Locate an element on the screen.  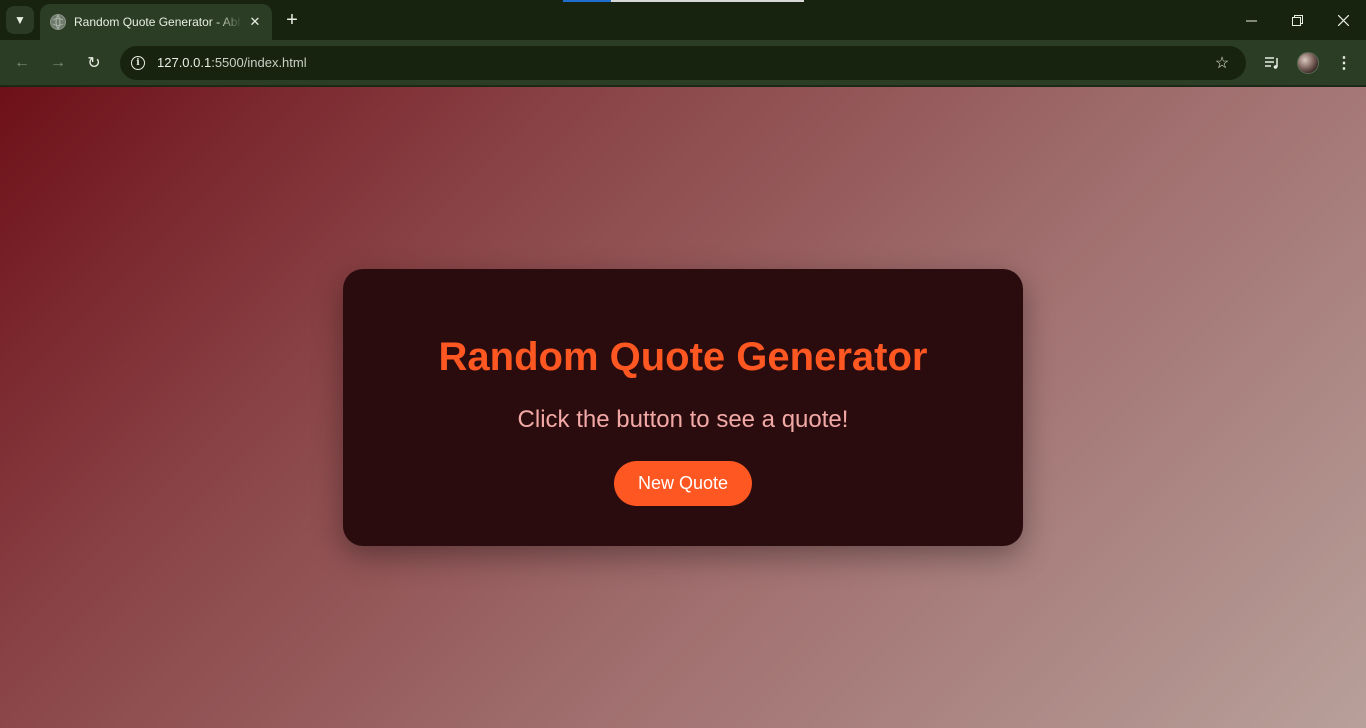
profile-avatar is located at coordinates (1308, 63).